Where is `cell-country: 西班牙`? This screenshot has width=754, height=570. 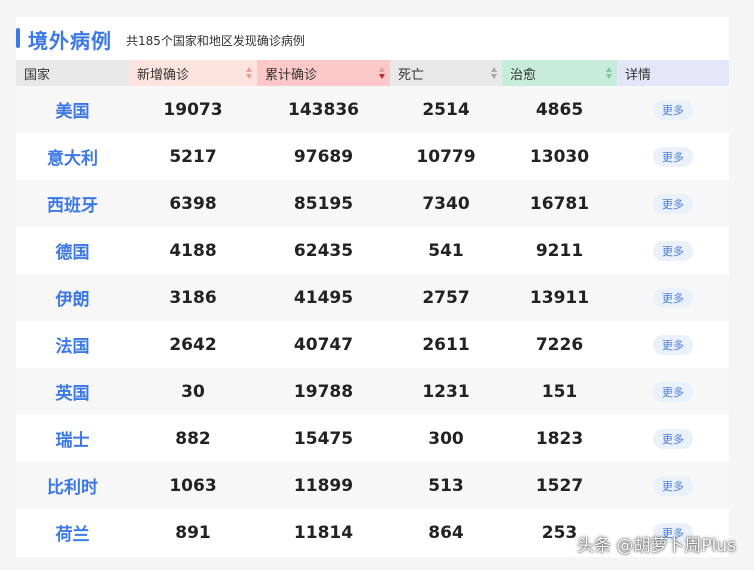
cell-country: 西班牙 is located at coordinates (72, 206).